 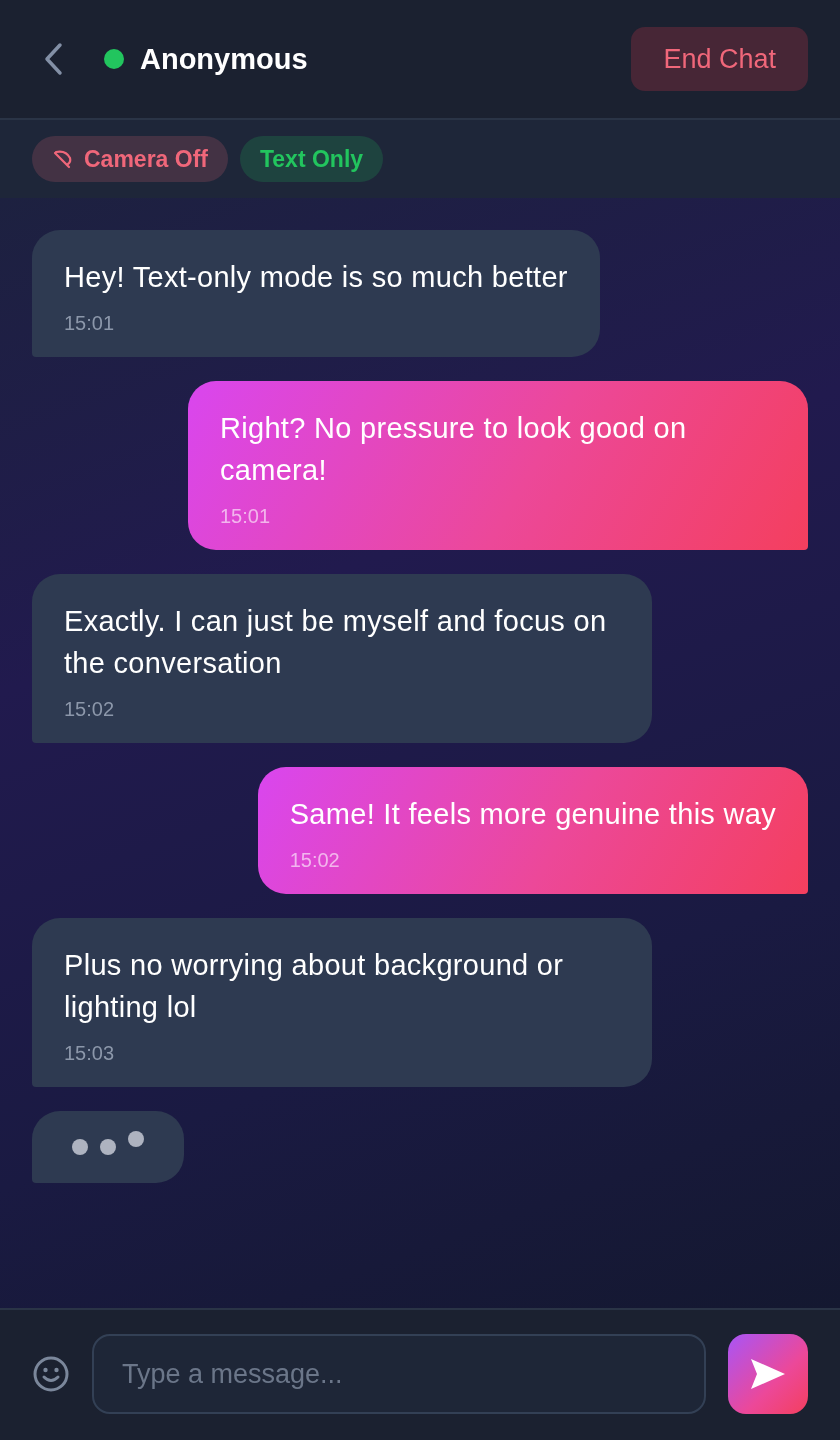 I want to click on message-time: 15:03, so click(x=90, y=1053).